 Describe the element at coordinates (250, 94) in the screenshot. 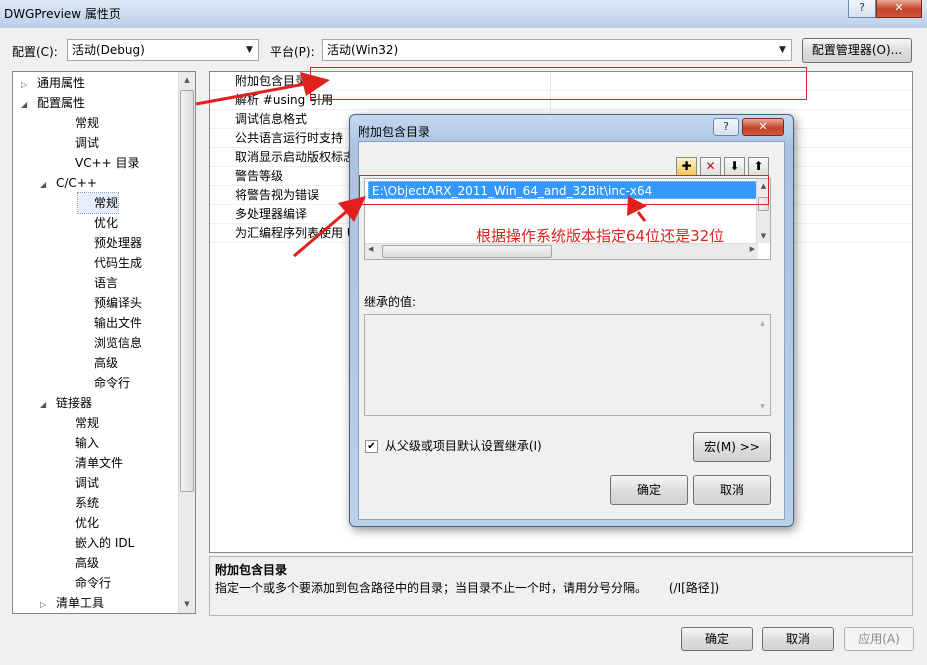

I see `arrow-to-property-icon` at that location.